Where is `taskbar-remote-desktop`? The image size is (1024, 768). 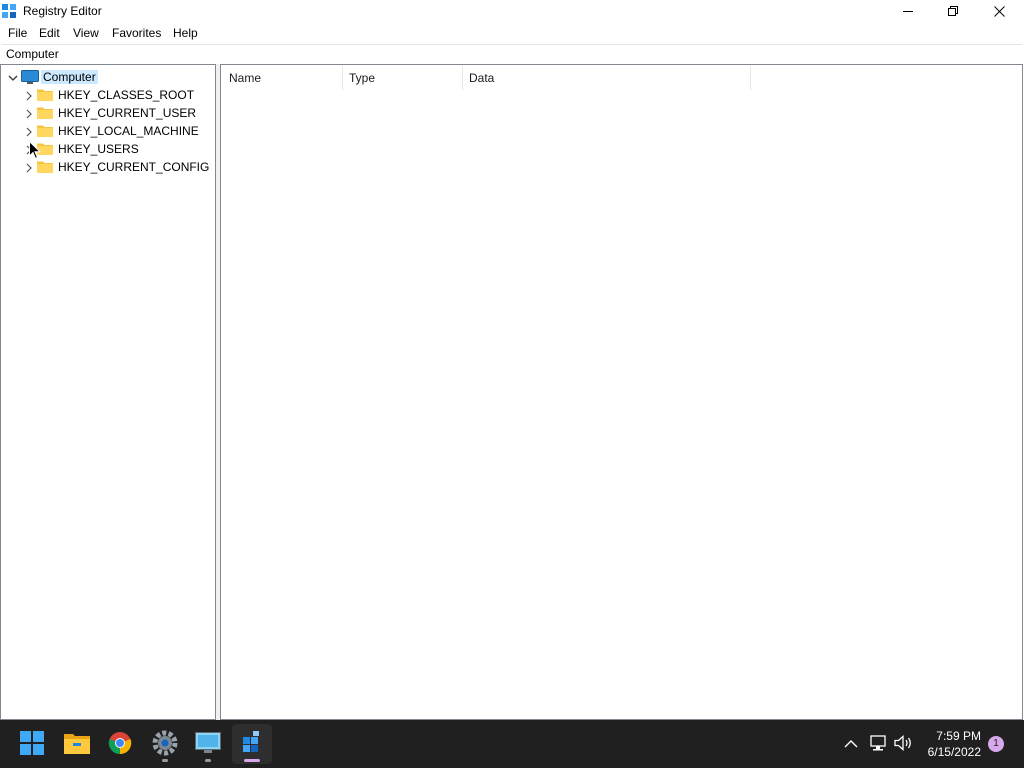 taskbar-remote-desktop is located at coordinates (208, 744).